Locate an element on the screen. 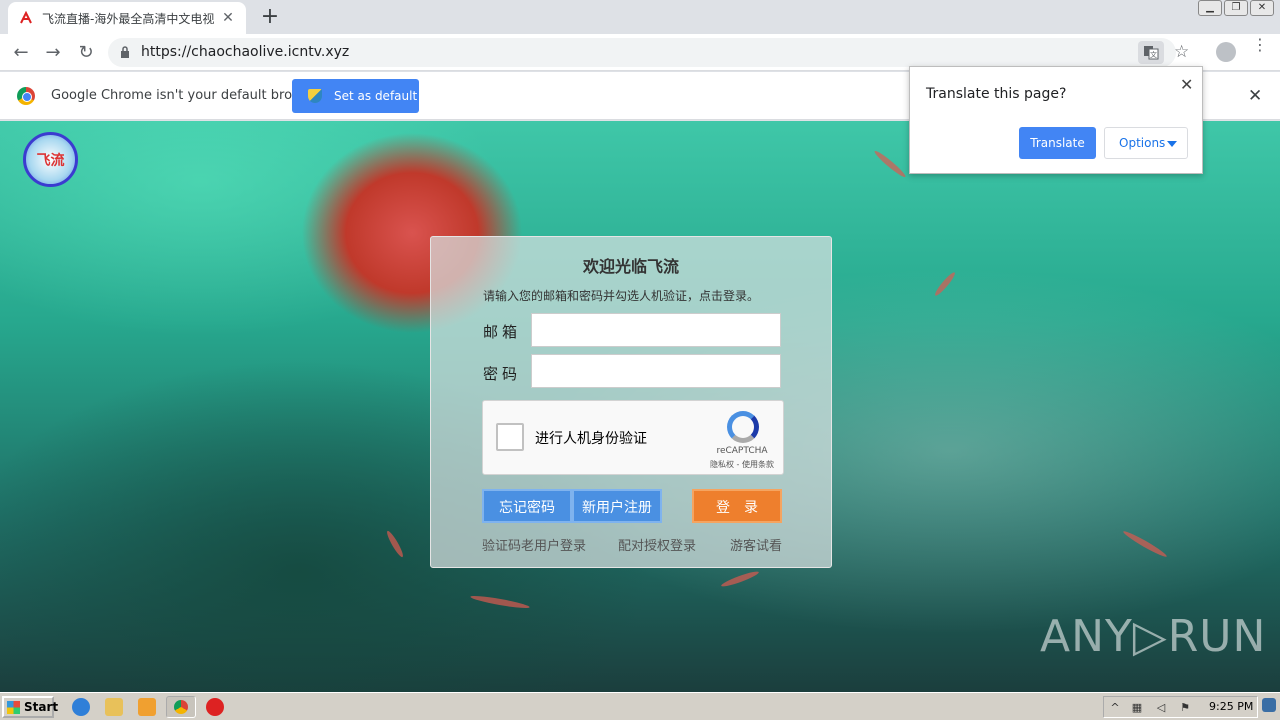 Image resolution: width=1280 pixels, height=720 pixels. profile-avatar-icon is located at coordinates (1226, 52).